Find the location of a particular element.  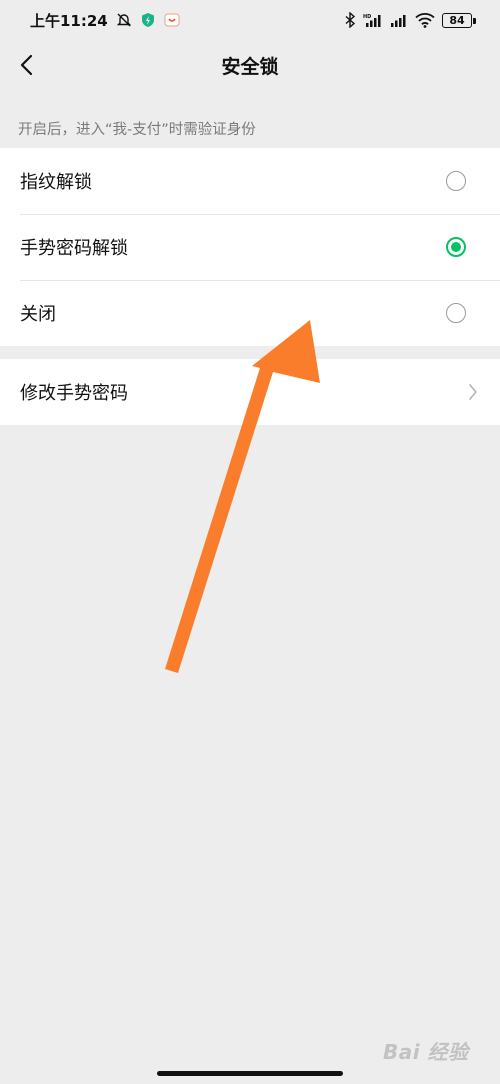

svg-text: HD is located at coordinates (367, 17).